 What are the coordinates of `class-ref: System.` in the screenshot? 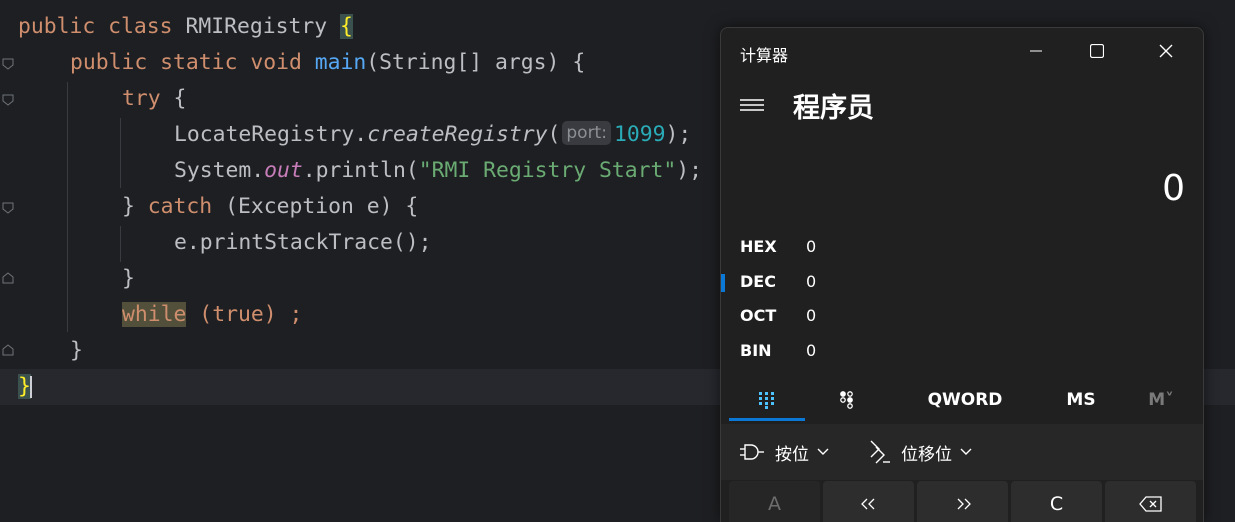 It's located at (219, 170).